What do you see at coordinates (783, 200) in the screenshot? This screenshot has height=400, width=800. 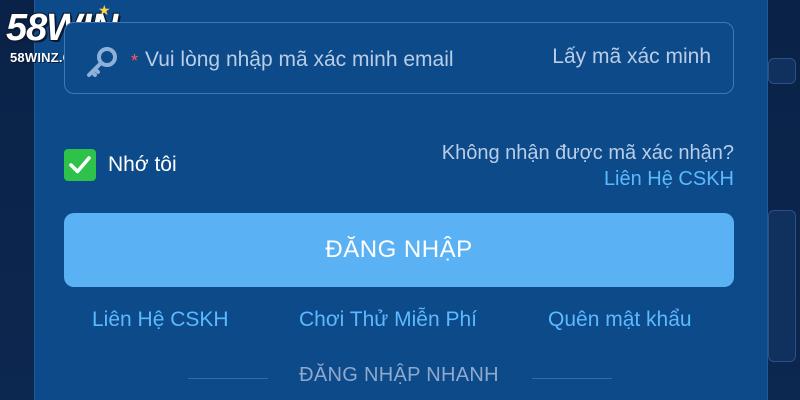 I see `right-backdrop` at bounding box center [783, 200].